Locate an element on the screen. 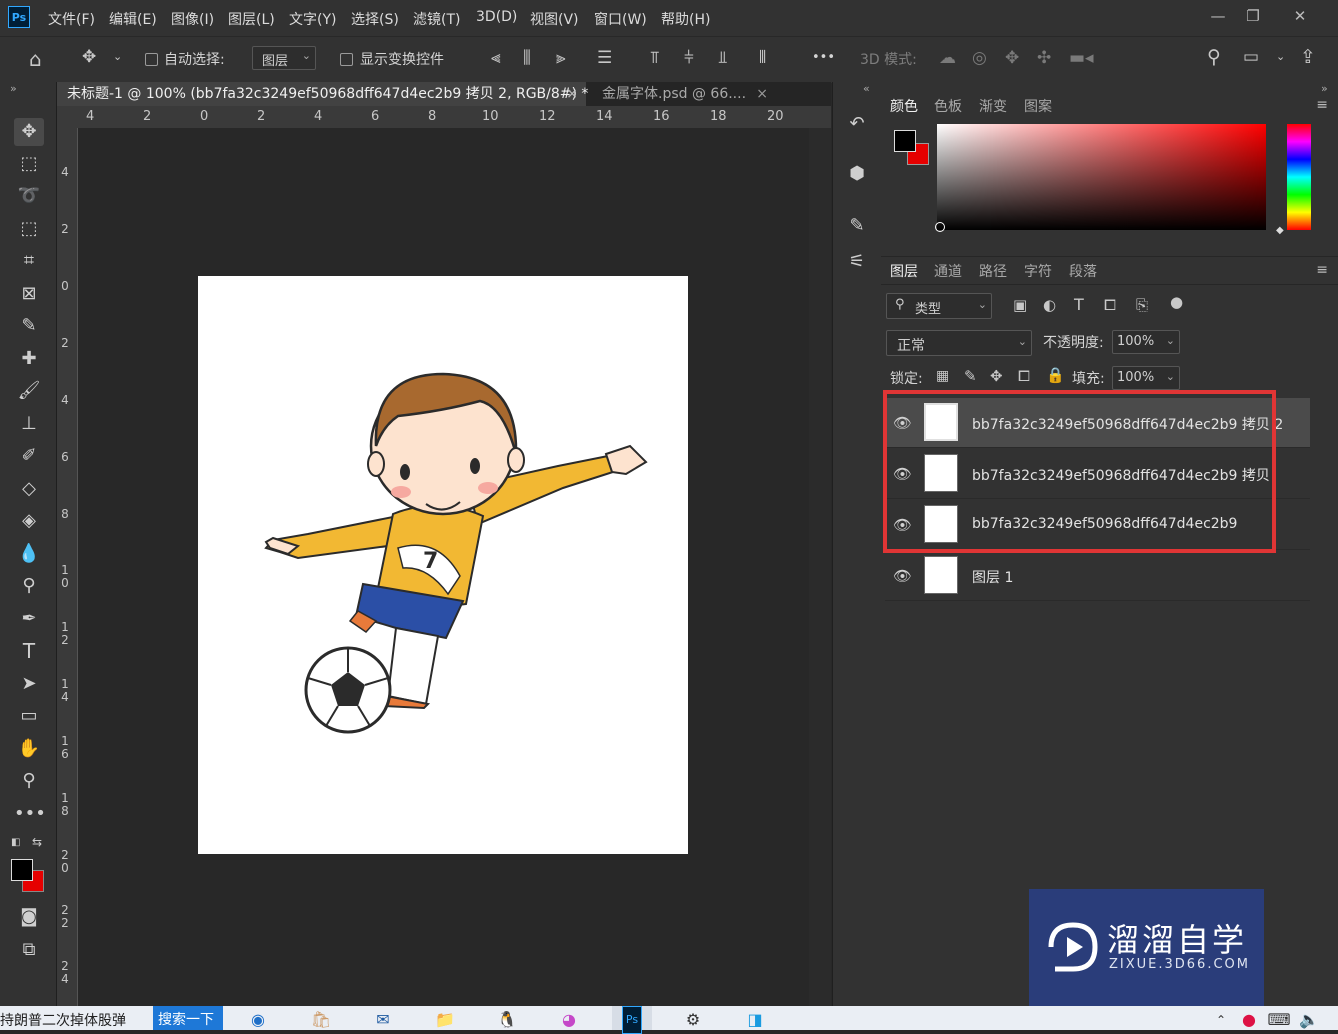 The width and height of the screenshot is (1338, 1034). lock-artboard-icon: ⧠ is located at coordinates (1024, 376).